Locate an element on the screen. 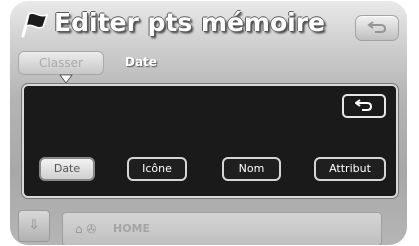  sort-option-icon: Icône is located at coordinates (157, 169).